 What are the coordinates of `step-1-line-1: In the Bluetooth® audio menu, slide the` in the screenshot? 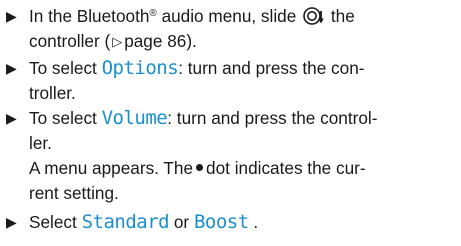 It's located at (192, 16).